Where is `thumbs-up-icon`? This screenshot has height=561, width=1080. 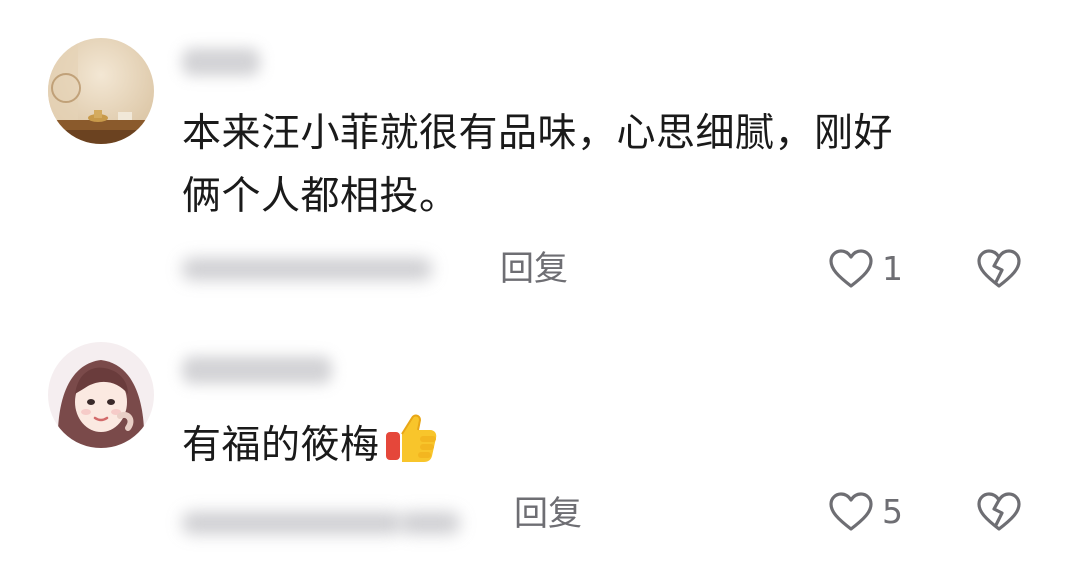 thumbs-up-icon is located at coordinates (410, 447).